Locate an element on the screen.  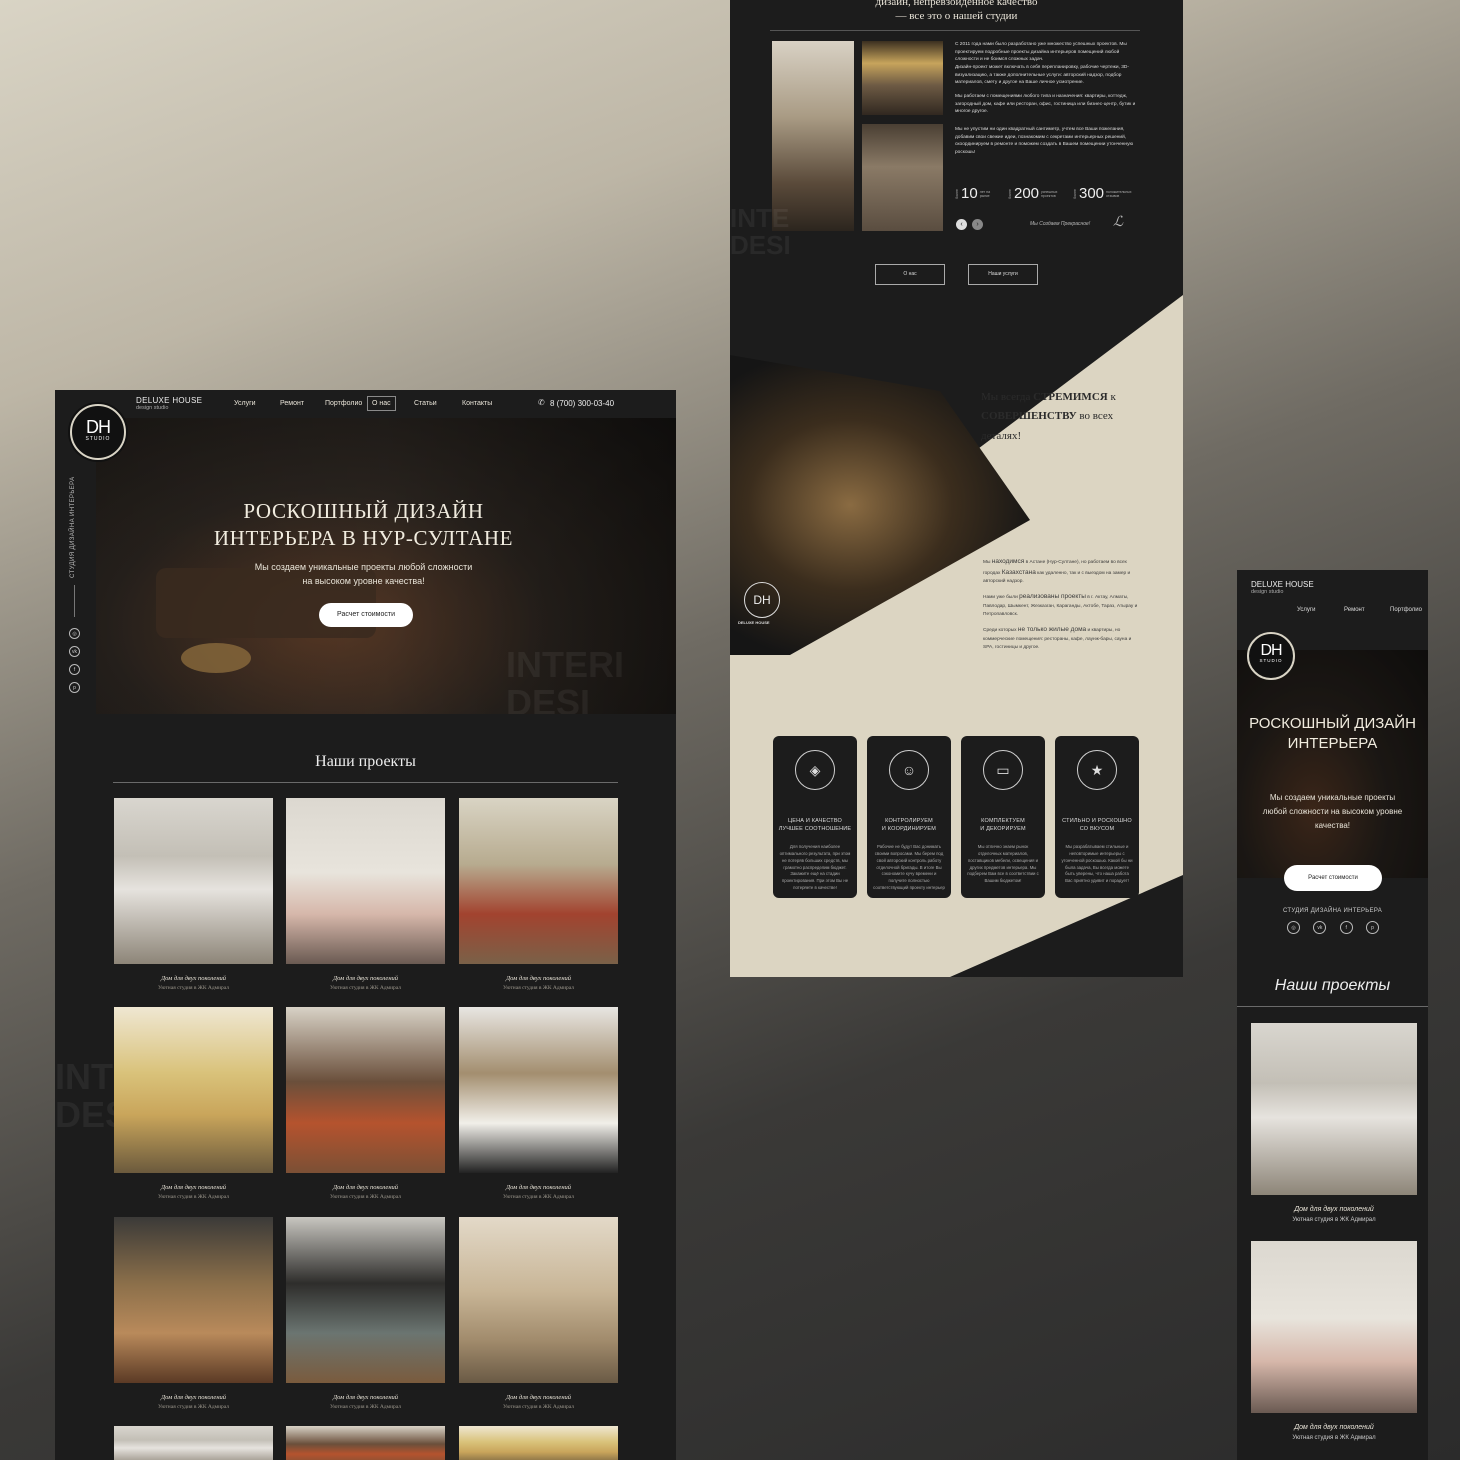
nav-about: О нас is located at coordinates (381, 403).